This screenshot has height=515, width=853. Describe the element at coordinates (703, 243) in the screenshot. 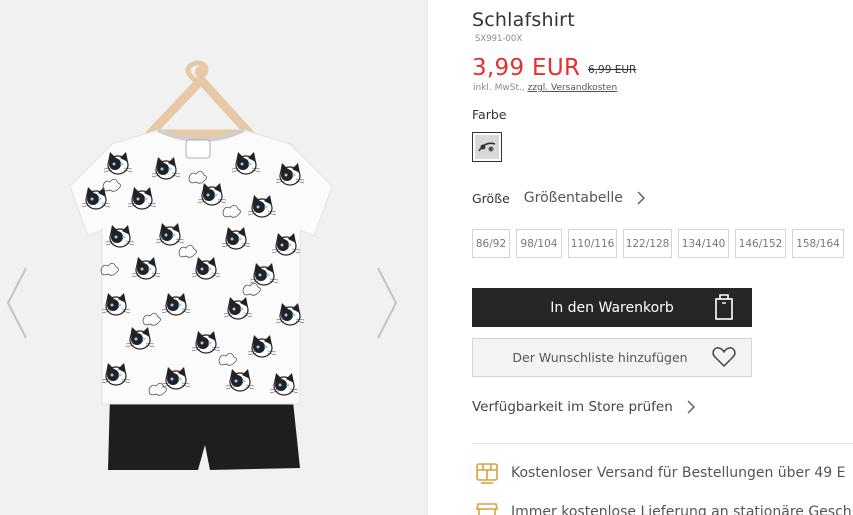

I see `size-option: 134/140` at that location.